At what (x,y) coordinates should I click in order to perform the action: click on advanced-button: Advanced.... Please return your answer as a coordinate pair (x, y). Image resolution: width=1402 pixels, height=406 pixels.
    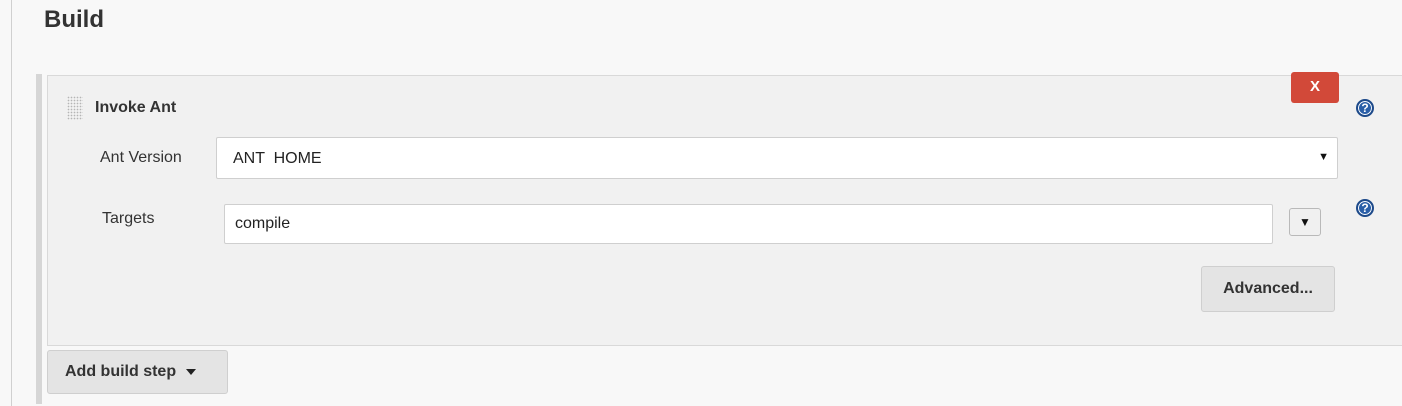
    Looking at the image, I should click on (1268, 289).